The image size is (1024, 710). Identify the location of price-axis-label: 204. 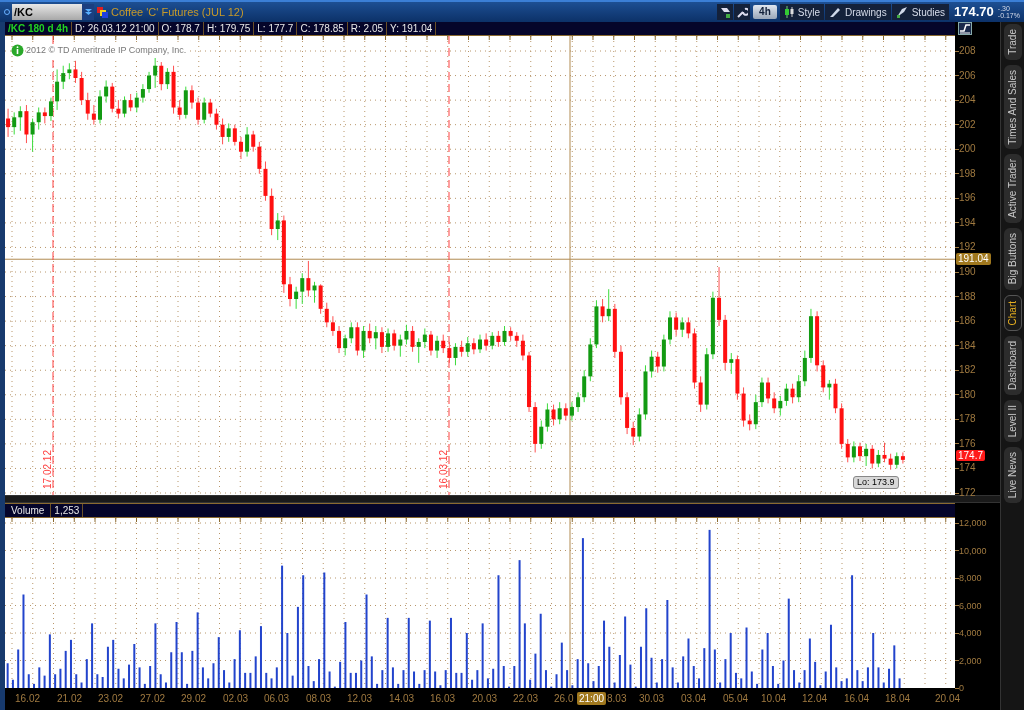
(967, 100).